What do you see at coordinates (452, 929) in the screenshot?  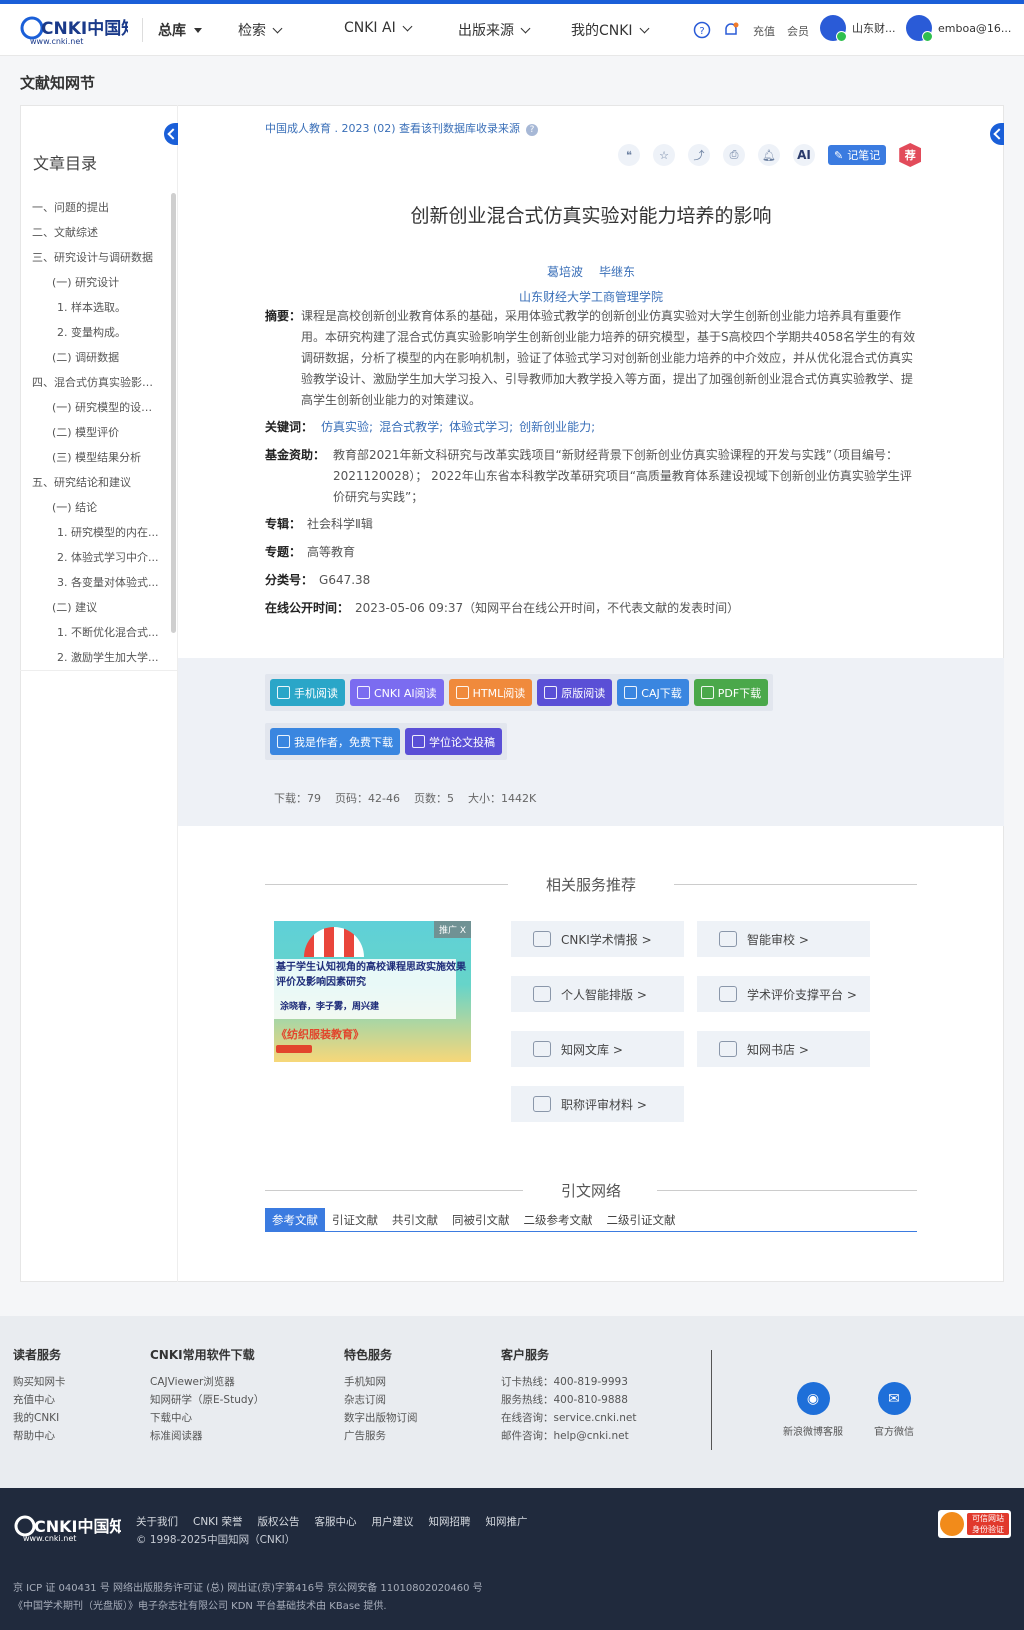 I see `ad-close-tag: 推广 X` at bounding box center [452, 929].